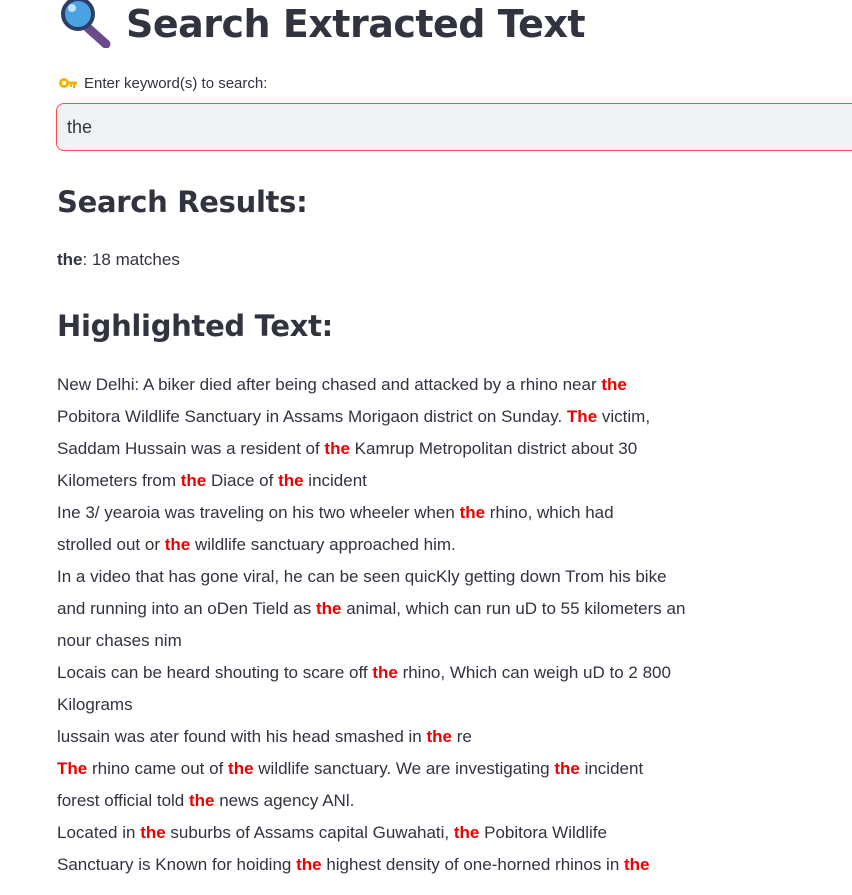 This screenshot has width=852, height=895. What do you see at coordinates (176, 83) in the screenshot?
I see `search-label-text: Enter keyword(s) to search:` at bounding box center [176, 83].